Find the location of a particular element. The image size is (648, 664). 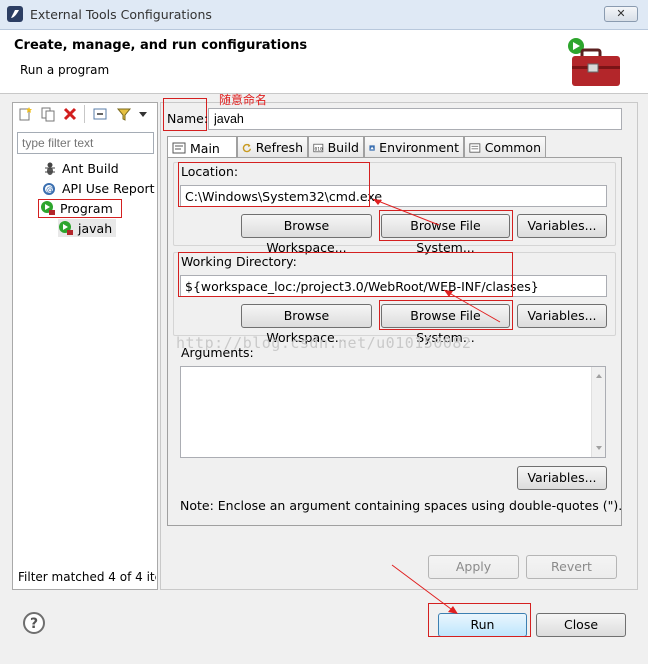

toolbox-icon is located at coordinates (594, 62).